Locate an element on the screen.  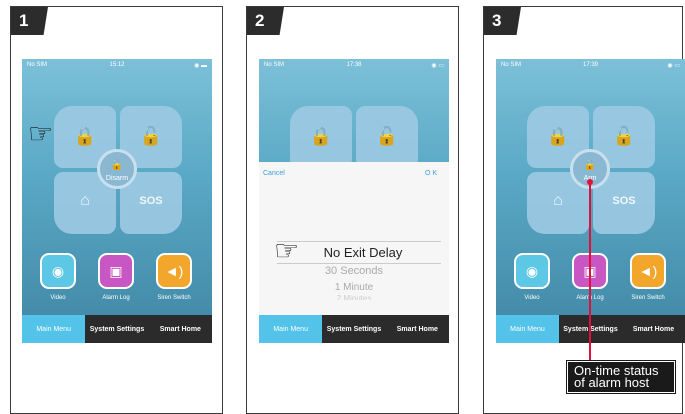
picker-option: 2 Minutes is located at coordinates (354, 297).